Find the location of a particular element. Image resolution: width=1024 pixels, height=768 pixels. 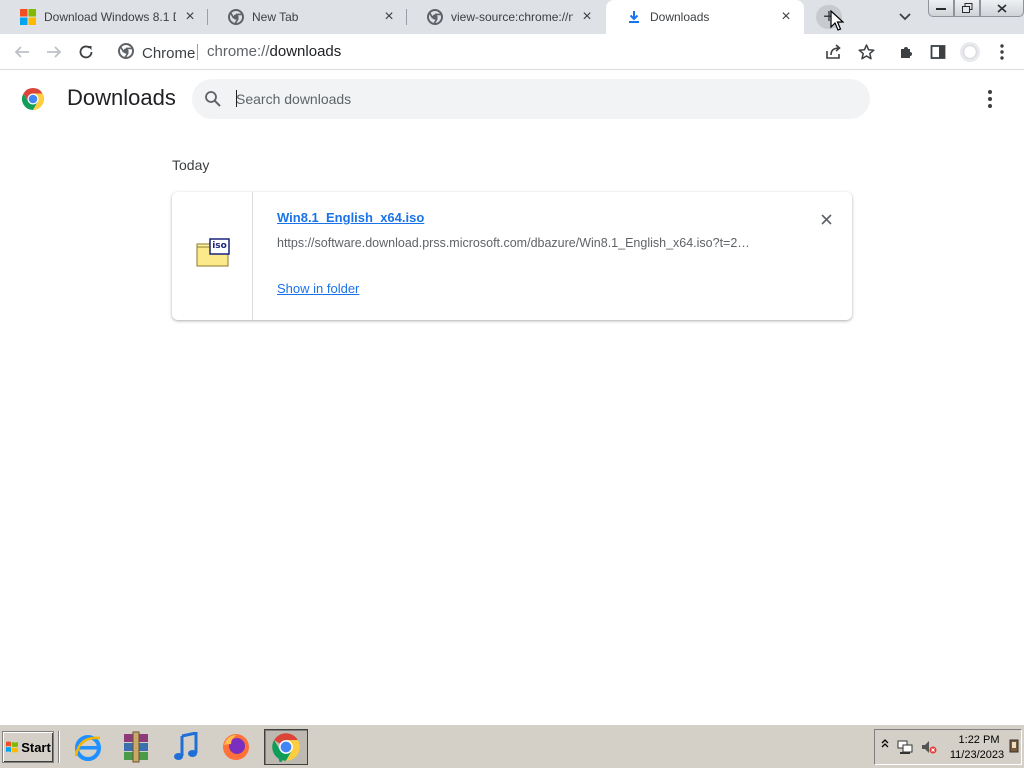

download-file-name-link: Win8.1_English_x64.iso is located at coordinates (350, 217).